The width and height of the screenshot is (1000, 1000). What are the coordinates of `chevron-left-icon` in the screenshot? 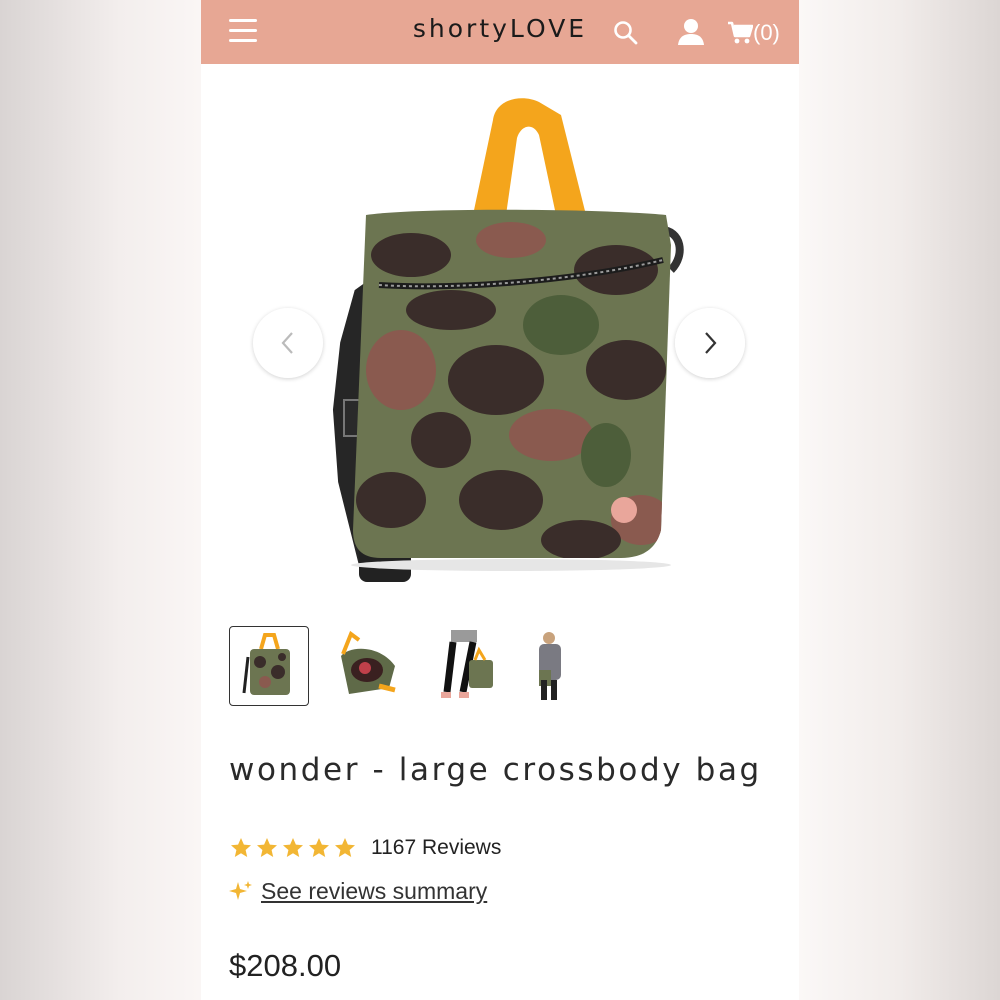 It's located at (287, 343).